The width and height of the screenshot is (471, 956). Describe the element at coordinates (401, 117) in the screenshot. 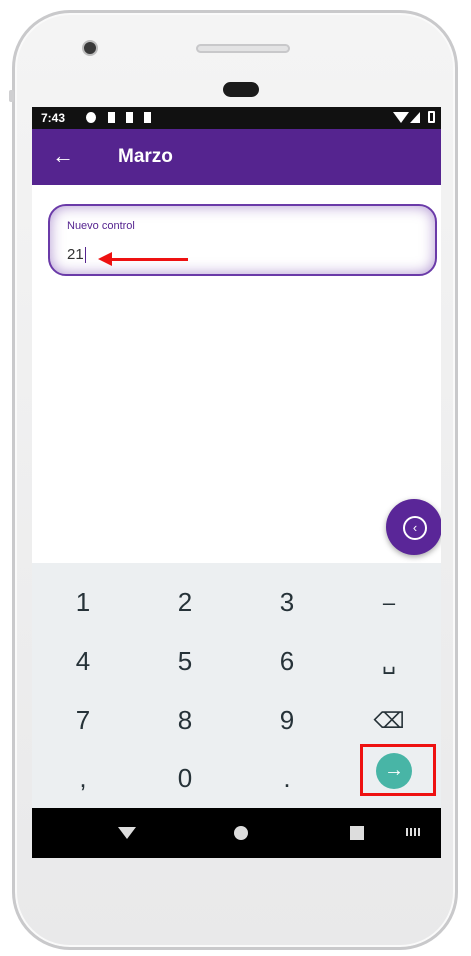

I see `wifi-icon` at that location.